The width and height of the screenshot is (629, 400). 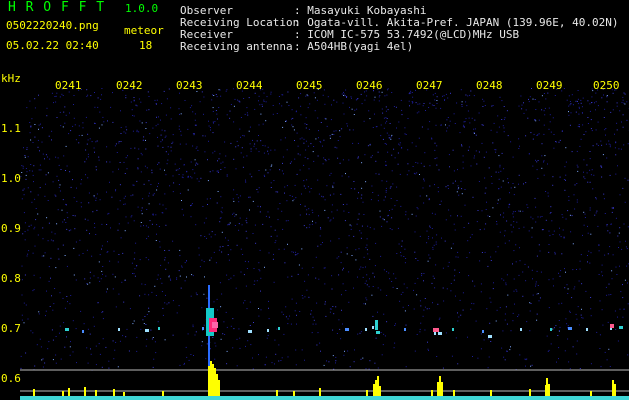 What do you see at coordinates (440, 333) in the screenshot?
I see `meteor-echo-dot` at bounding box center [440, 333].